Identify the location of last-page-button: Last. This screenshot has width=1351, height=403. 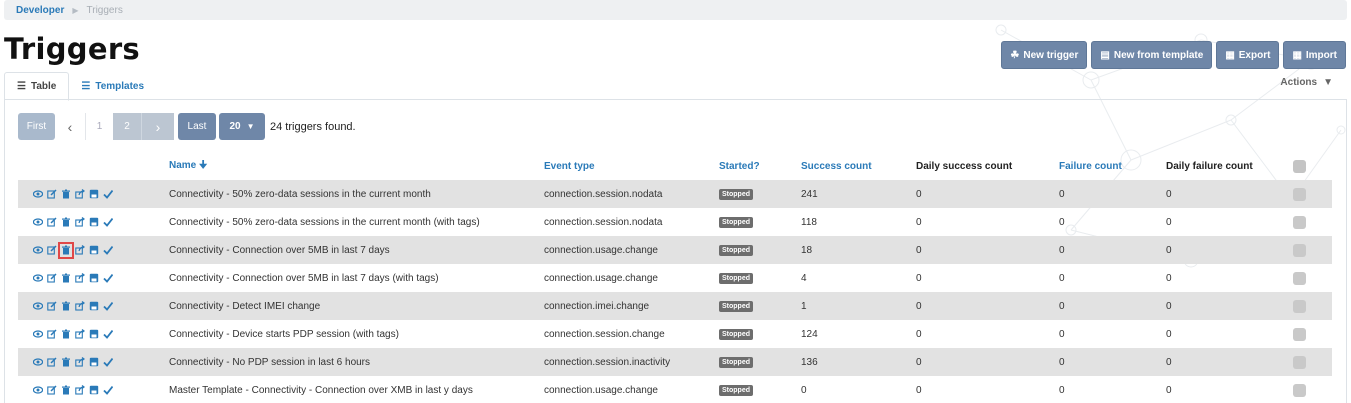
(197, 126).